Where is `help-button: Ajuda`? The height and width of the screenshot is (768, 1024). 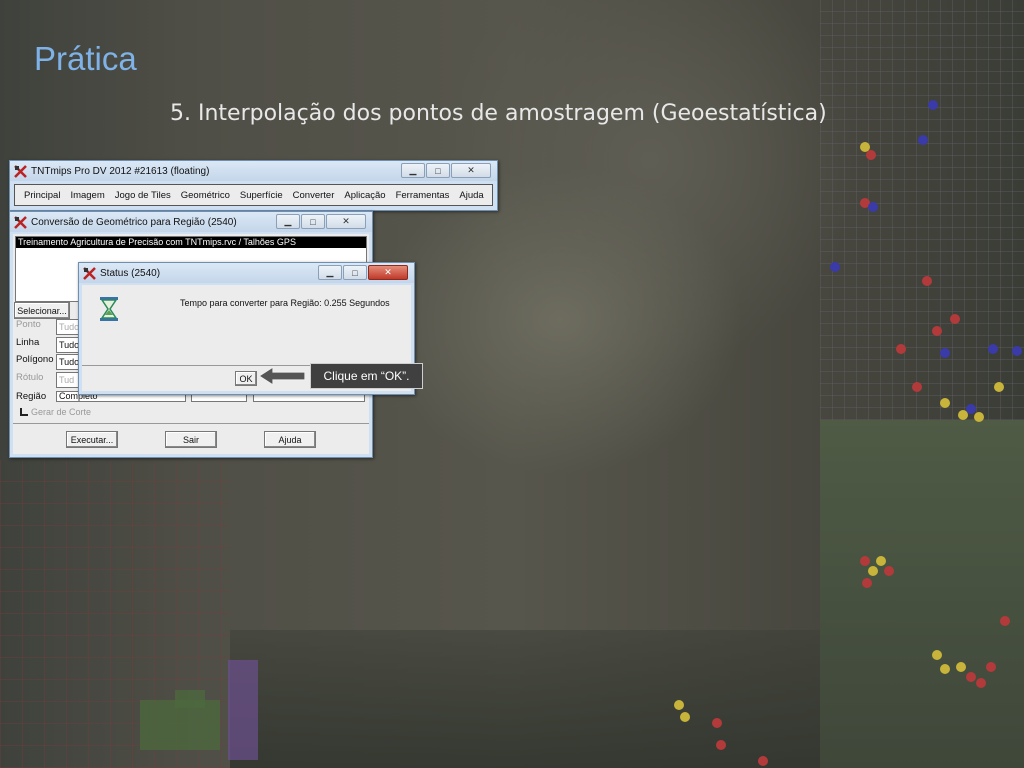 help-button: Ajuda is located at coordinates (290, 439).